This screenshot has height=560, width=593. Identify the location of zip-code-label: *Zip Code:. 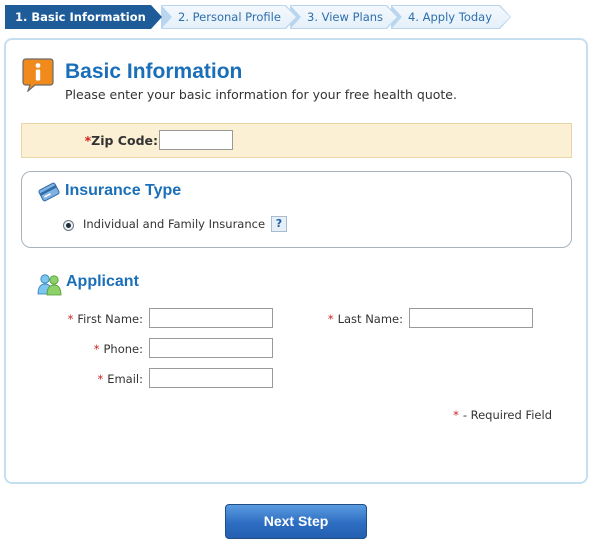
(121, 140).